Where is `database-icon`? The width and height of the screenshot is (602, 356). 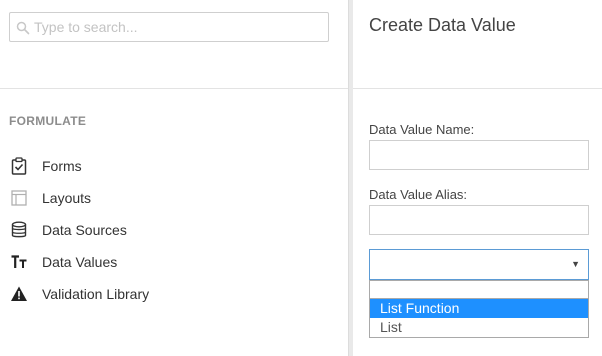
database-icon is located at coordinates (19, 230).